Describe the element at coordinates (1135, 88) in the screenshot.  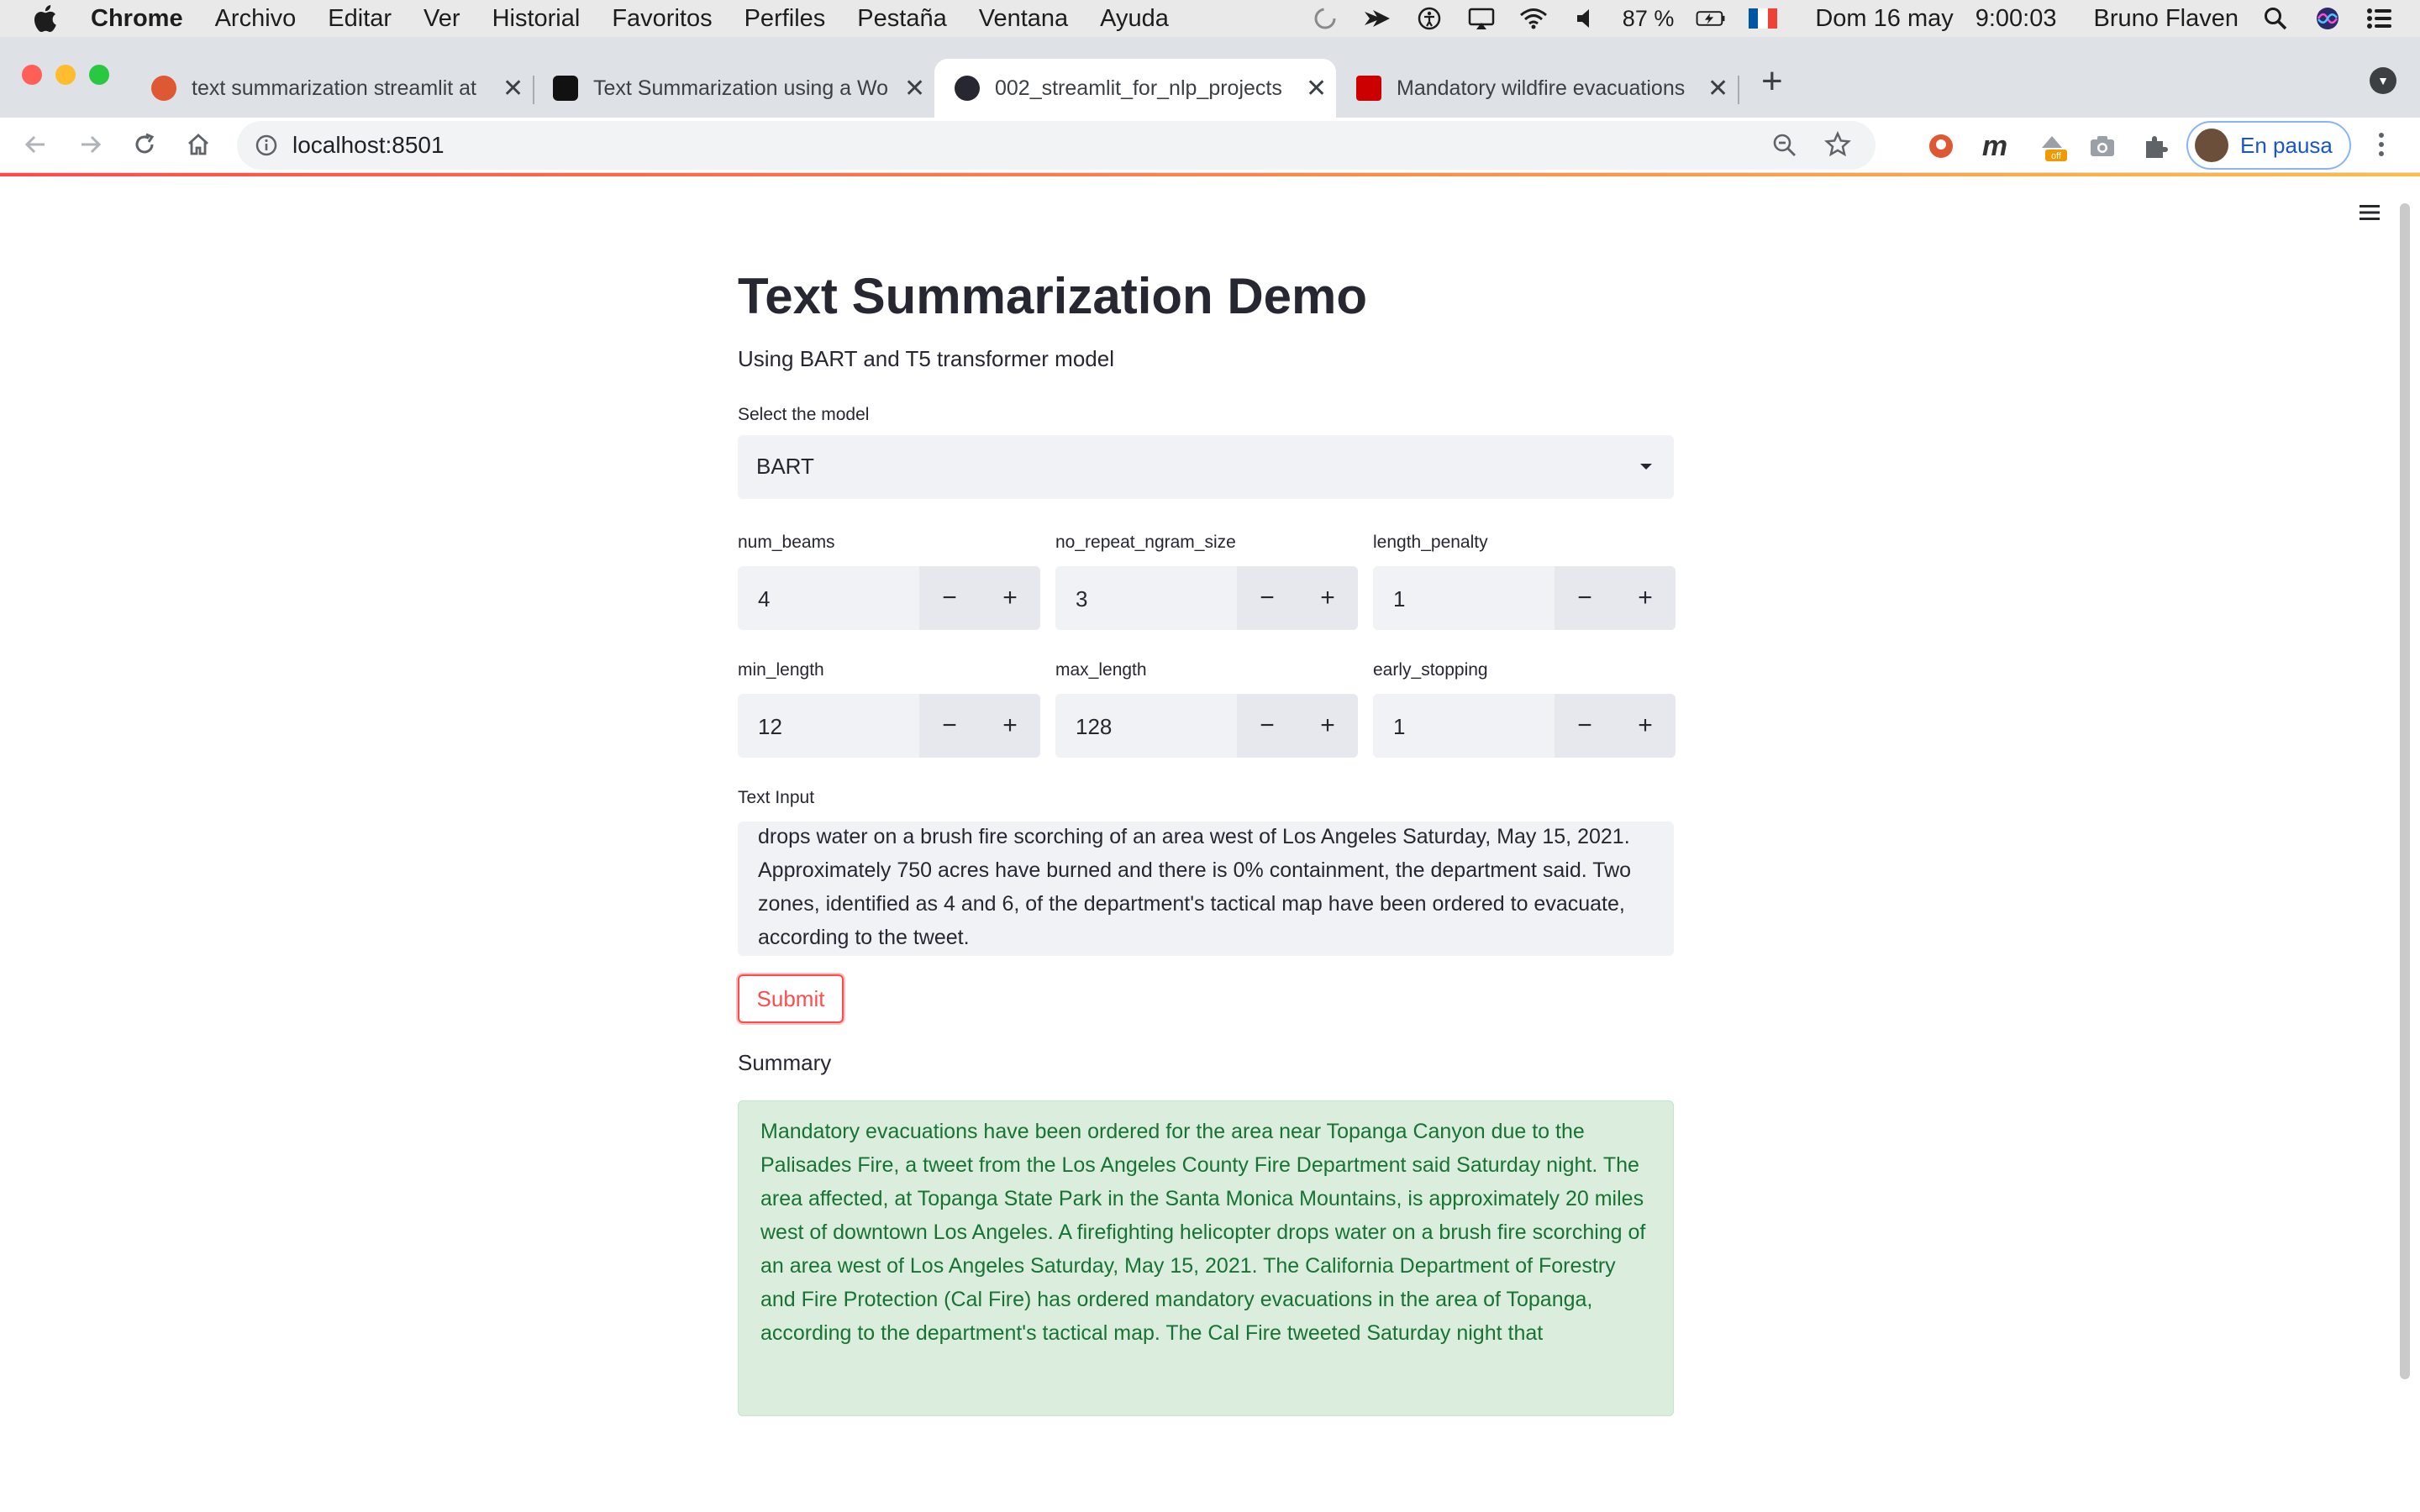
I see `tab-streamlit-nlp-projects: 002_streamlit_for_nlp_projects ✕` at that location.